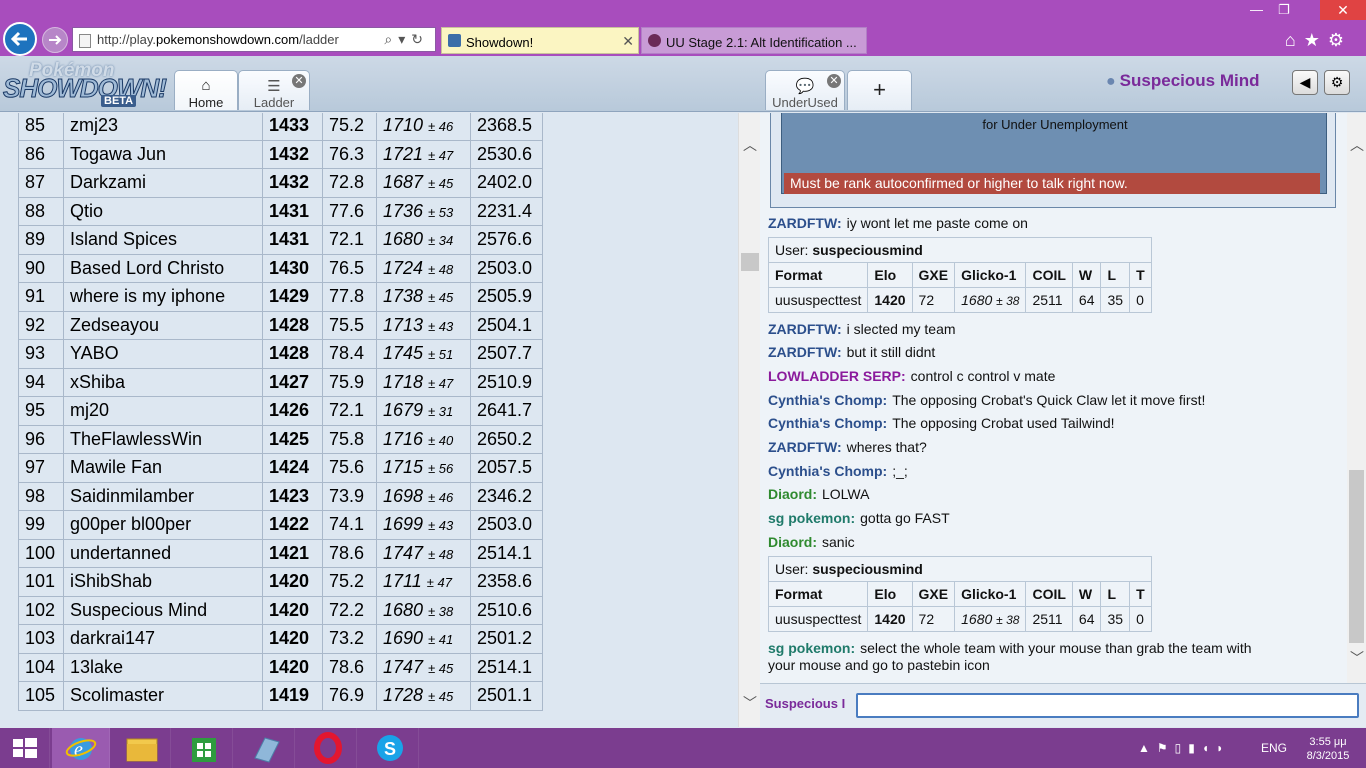 This screenshot has width=1366, height=768. I want to click on chat-username: LOWLADDER SERP:, so click(837, 376).